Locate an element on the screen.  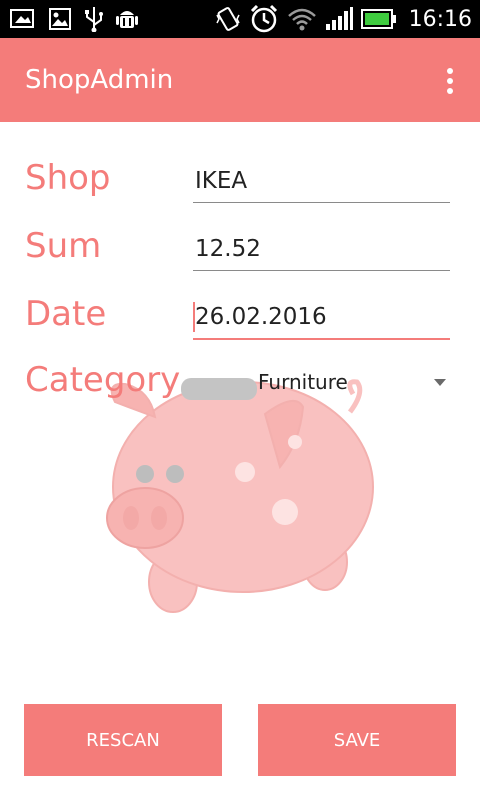
status-bar: 16:16 is located at coordinates (240, 19).